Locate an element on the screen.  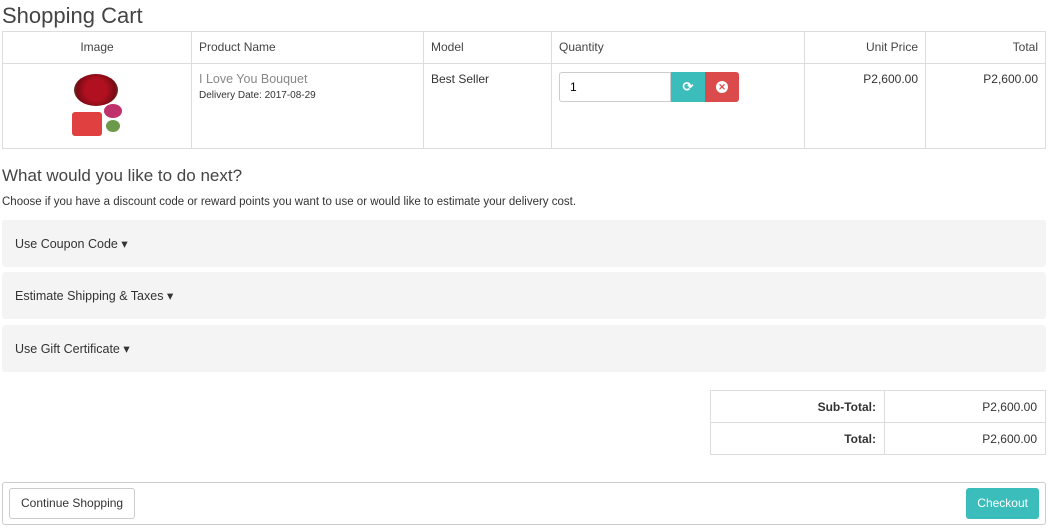
checkout-button: Checkout is located at coordinates (1002, 503).